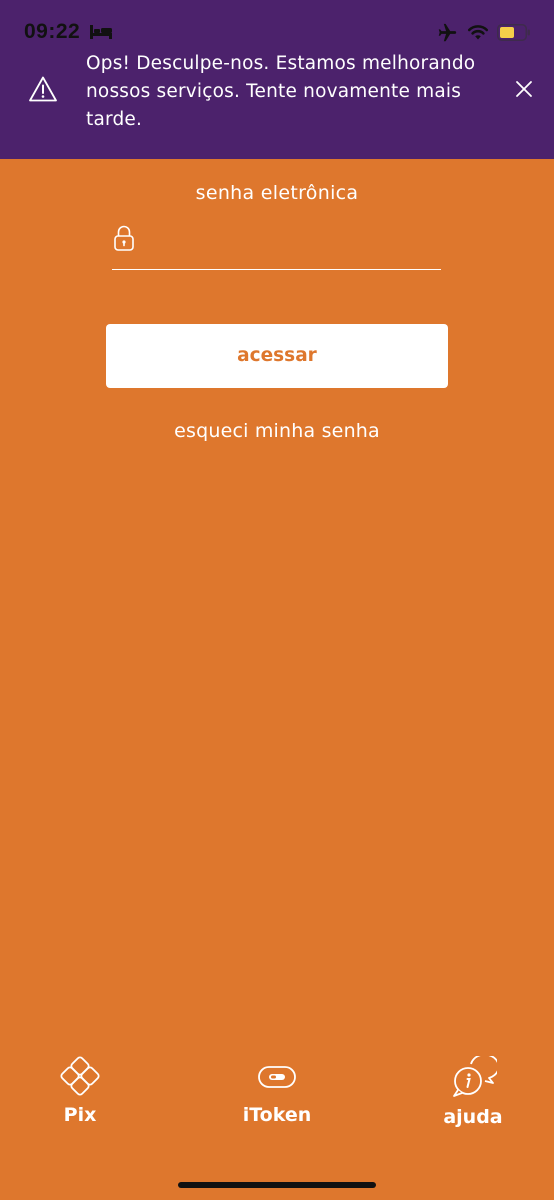 Image resolution: width=554 pixels, height=1200 pixels. What do you see at coordinates (80, 1115) in the screenshot?
I see `nav-pix-label: Pix` at bounding box center [80, 1115].